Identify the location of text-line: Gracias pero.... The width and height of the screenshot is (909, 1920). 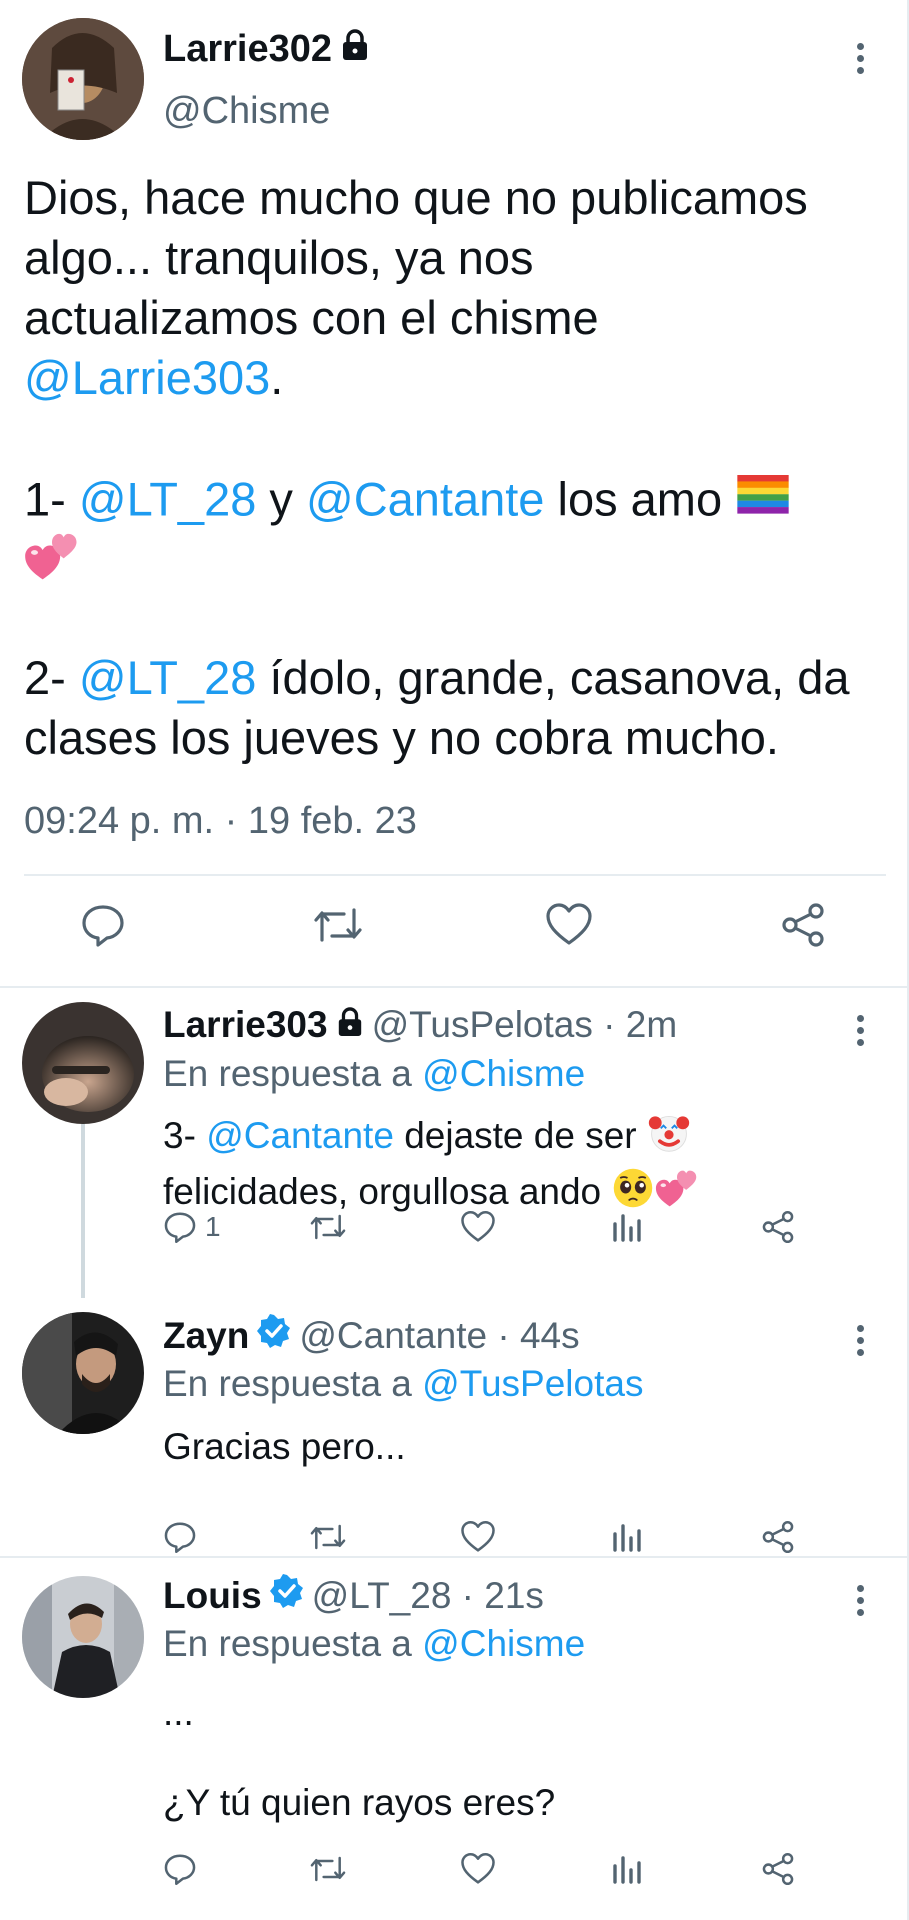
(284, 1446).